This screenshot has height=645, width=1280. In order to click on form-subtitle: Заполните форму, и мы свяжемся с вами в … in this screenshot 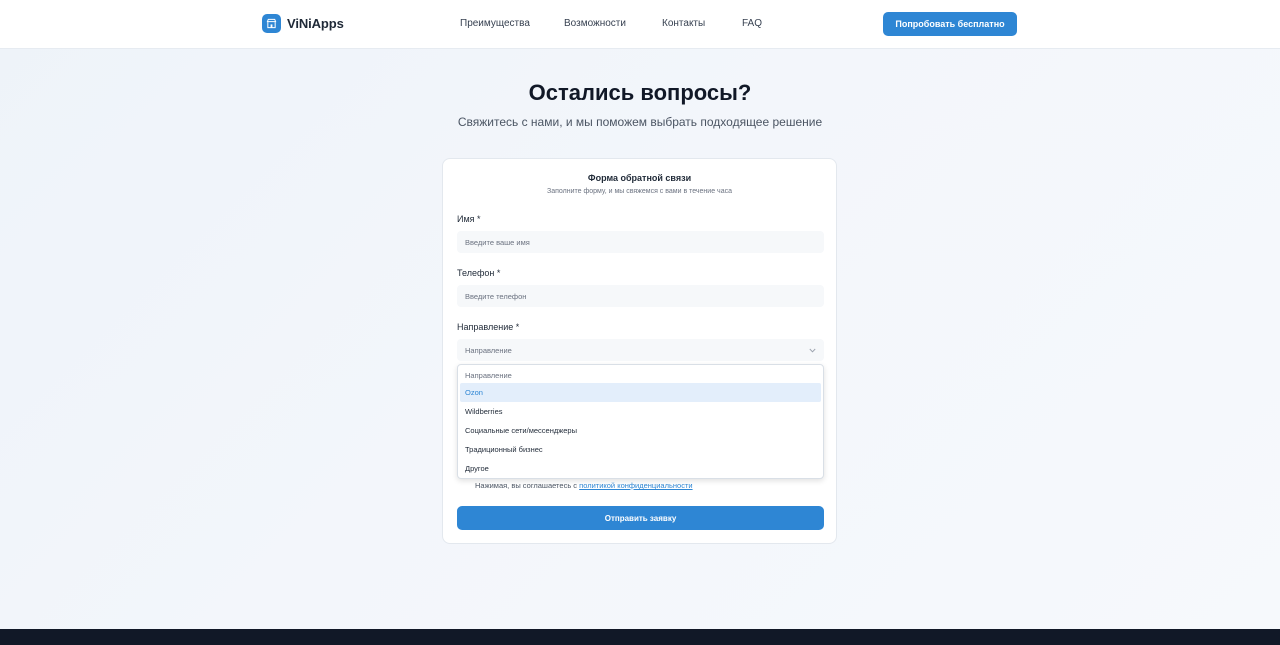, I will do `click(639, 191)`.